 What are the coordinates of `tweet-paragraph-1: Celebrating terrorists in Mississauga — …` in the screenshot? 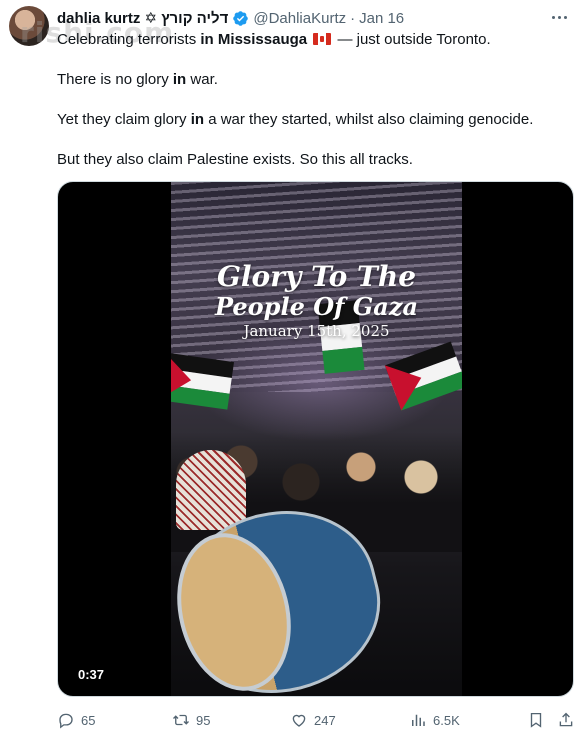 It's located at (274, 39).